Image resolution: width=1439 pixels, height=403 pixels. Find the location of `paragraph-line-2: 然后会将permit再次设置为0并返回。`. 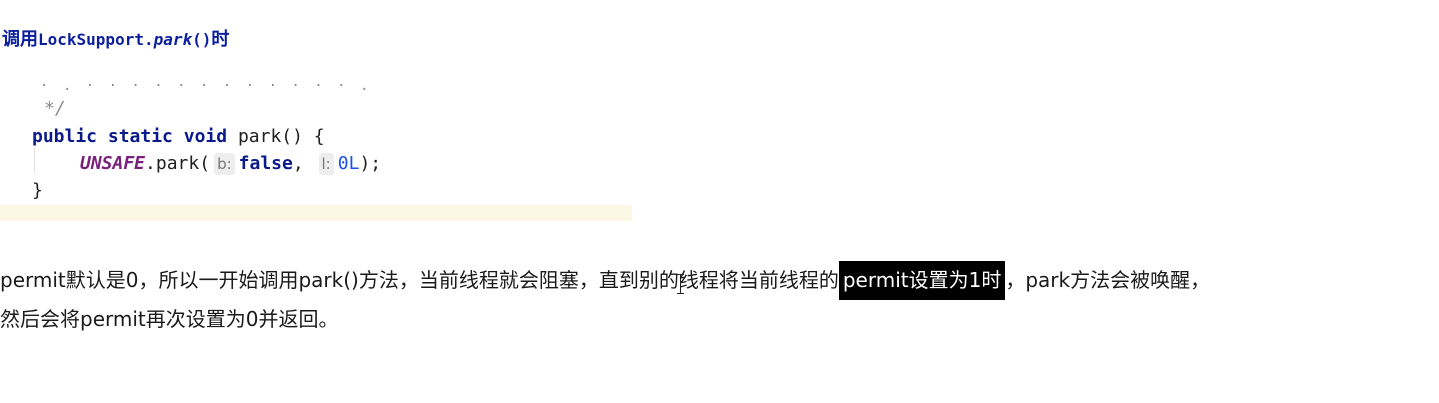

paragraph-line-2: 然后会将permit再次设置为0并返回。 is located at coordinates (169, 319).